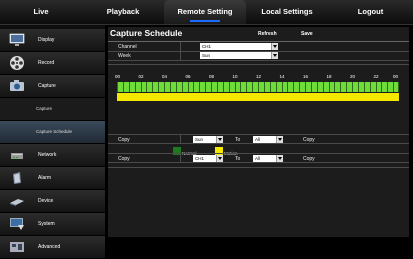 This screenshot has height=259, width=413. I want to click on week-value: Sun, so click(206, 55).